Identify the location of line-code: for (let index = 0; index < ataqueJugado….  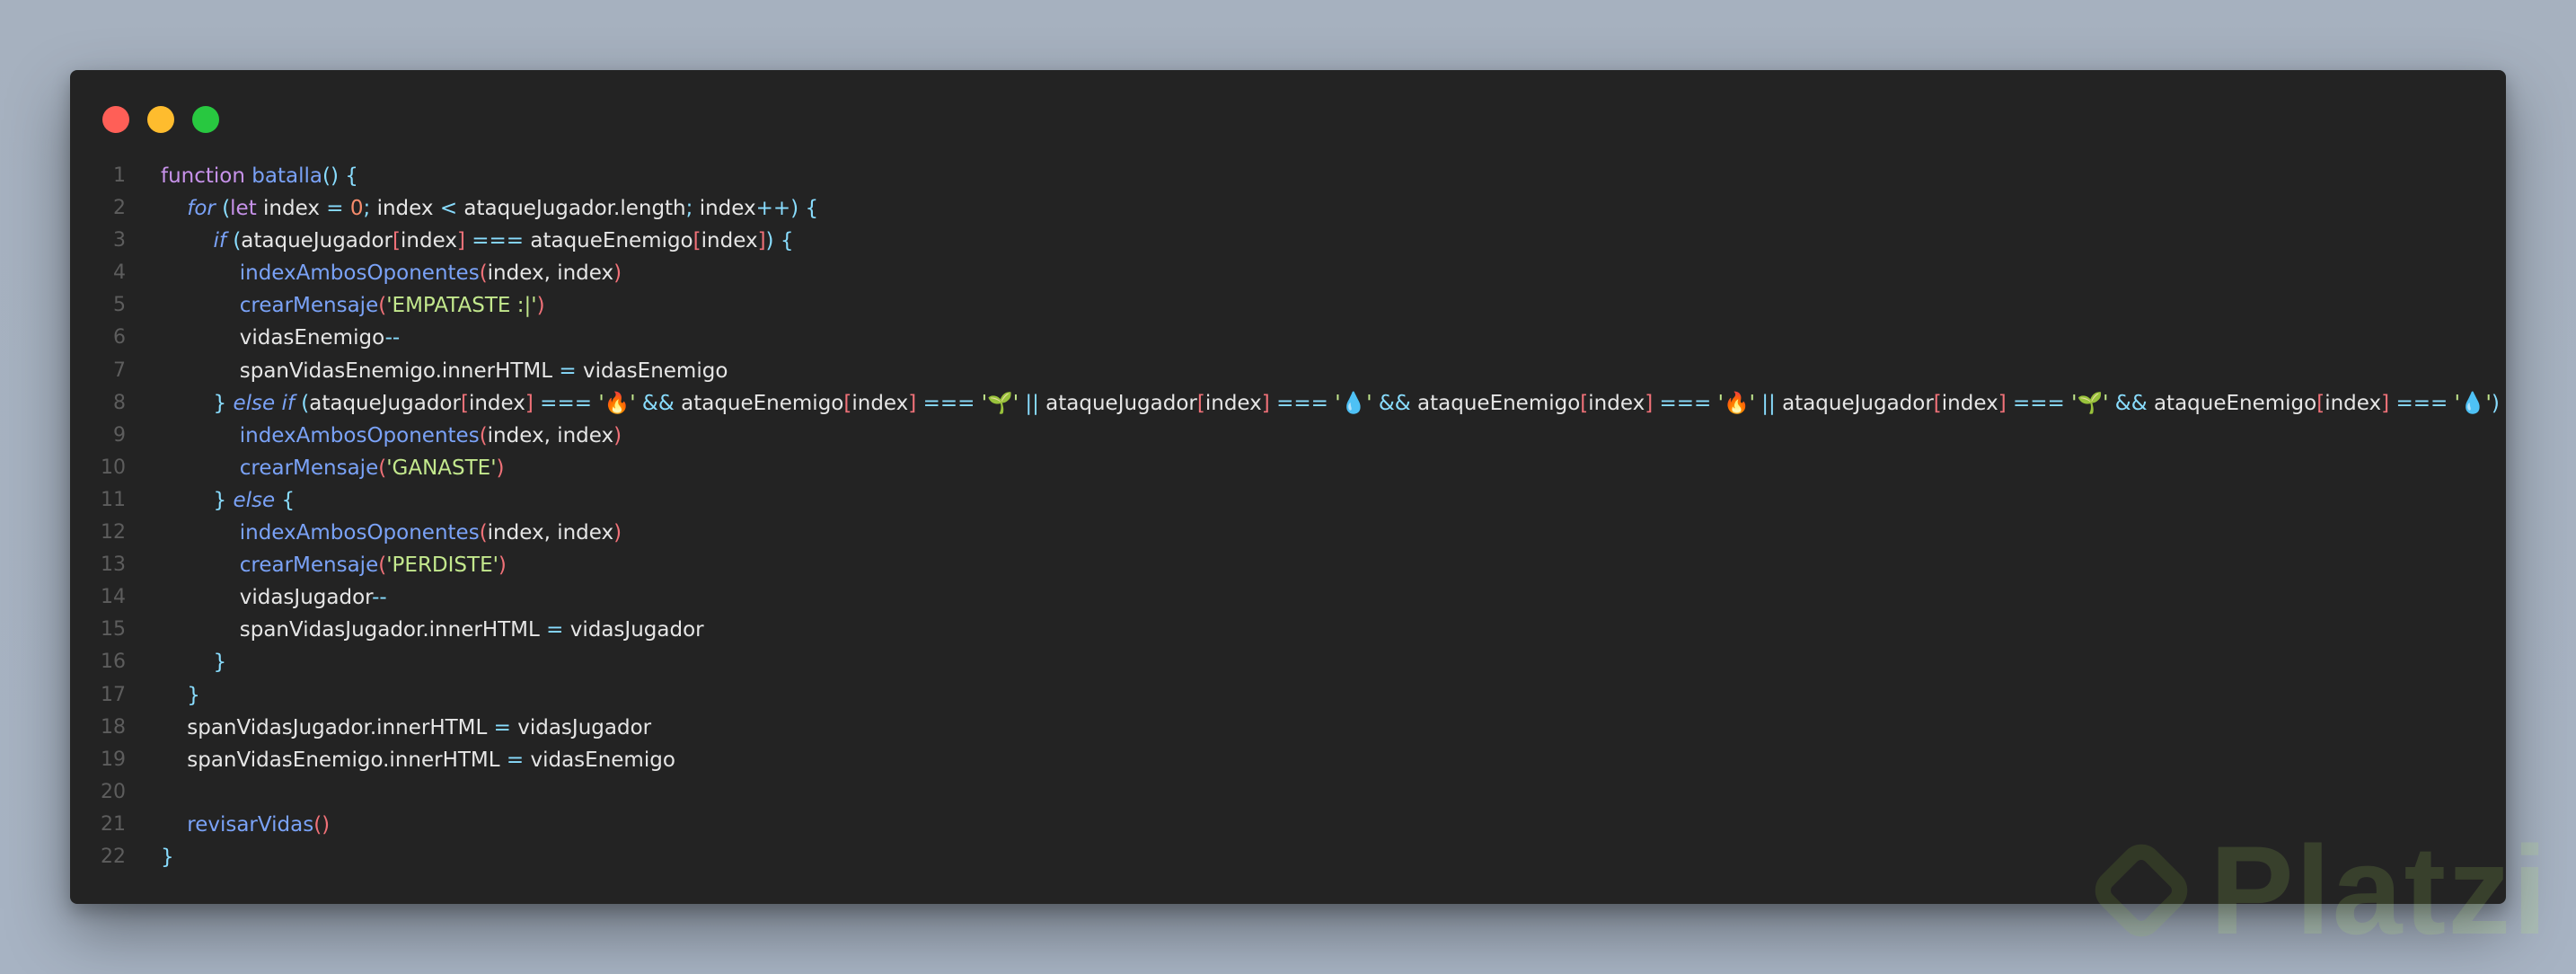
(489, 208).